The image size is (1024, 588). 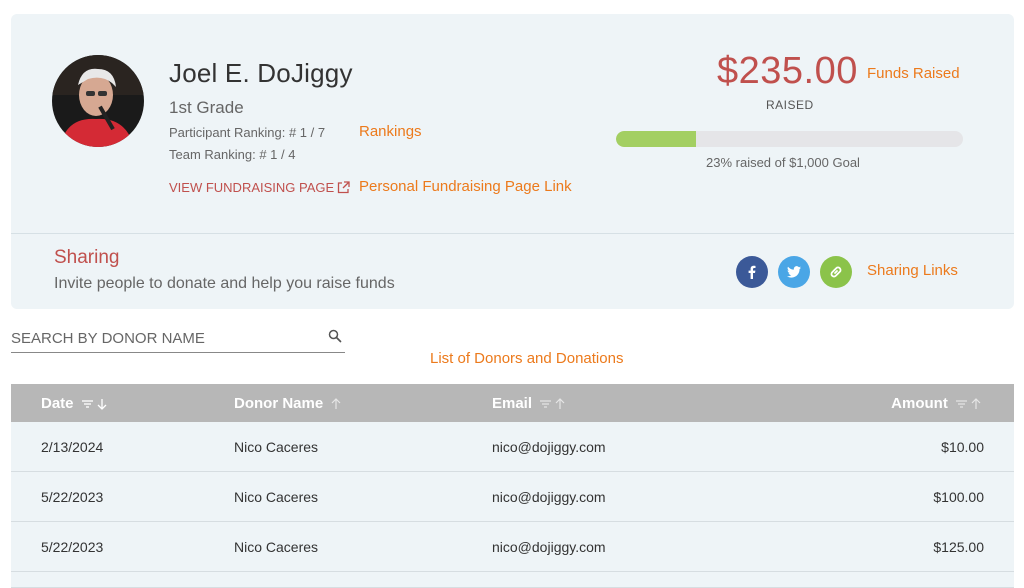 I want to click on facebook-share-button, so click(x=752, y=272).